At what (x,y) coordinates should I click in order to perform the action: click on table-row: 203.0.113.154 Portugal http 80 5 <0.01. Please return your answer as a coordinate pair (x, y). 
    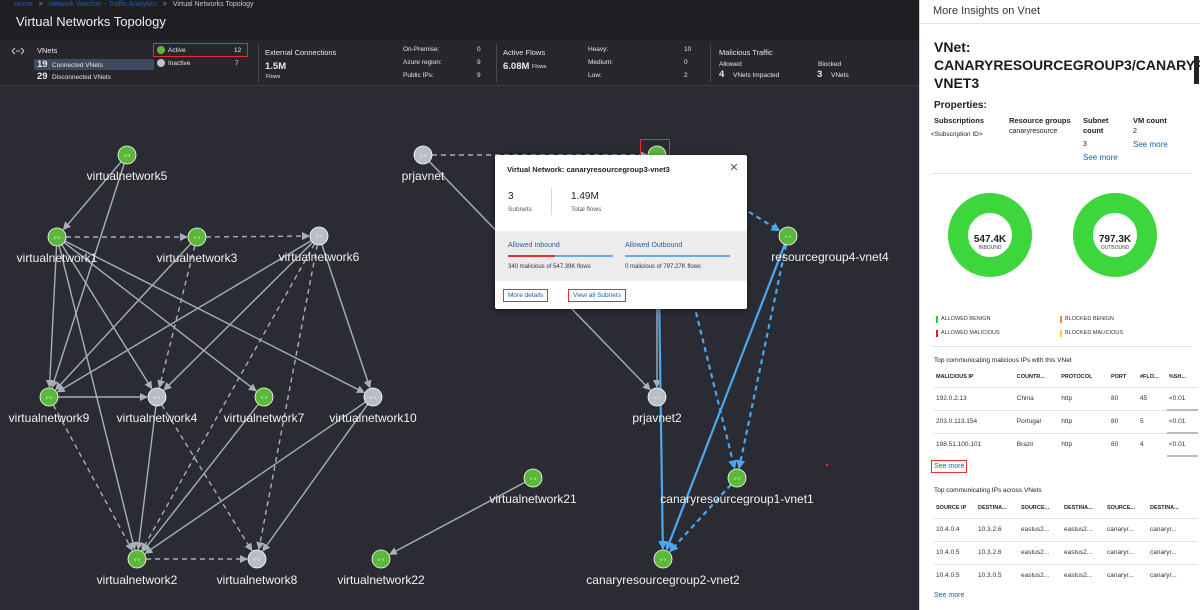
    Looking at the image, I should click on (1066, 421).